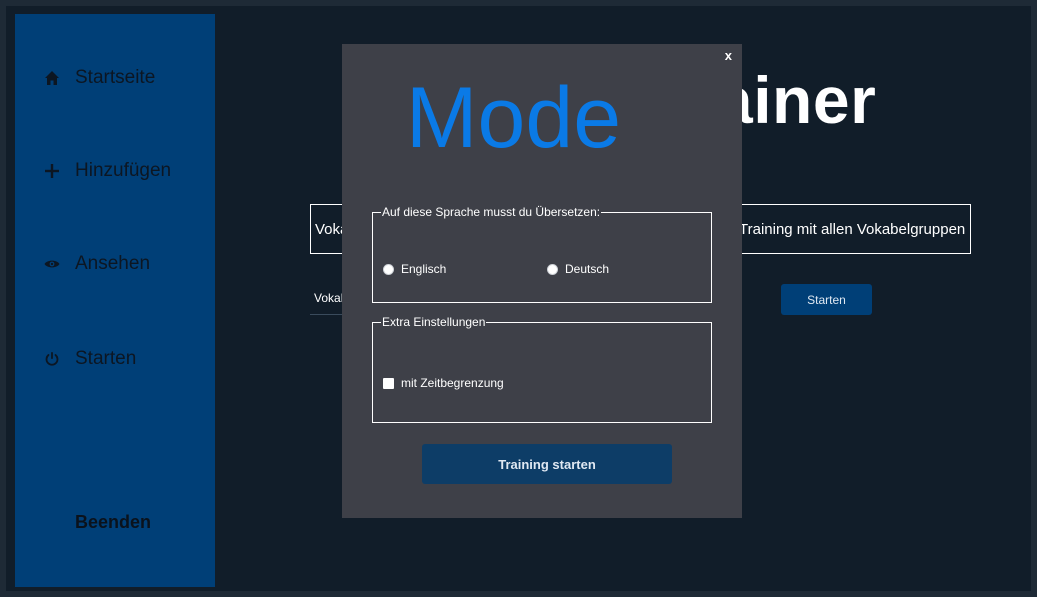 This screenshot has height=597, width=1037. Describe the element at coordinates (826, 299) in the screenshot. I see `start-button: Starten` at that location.